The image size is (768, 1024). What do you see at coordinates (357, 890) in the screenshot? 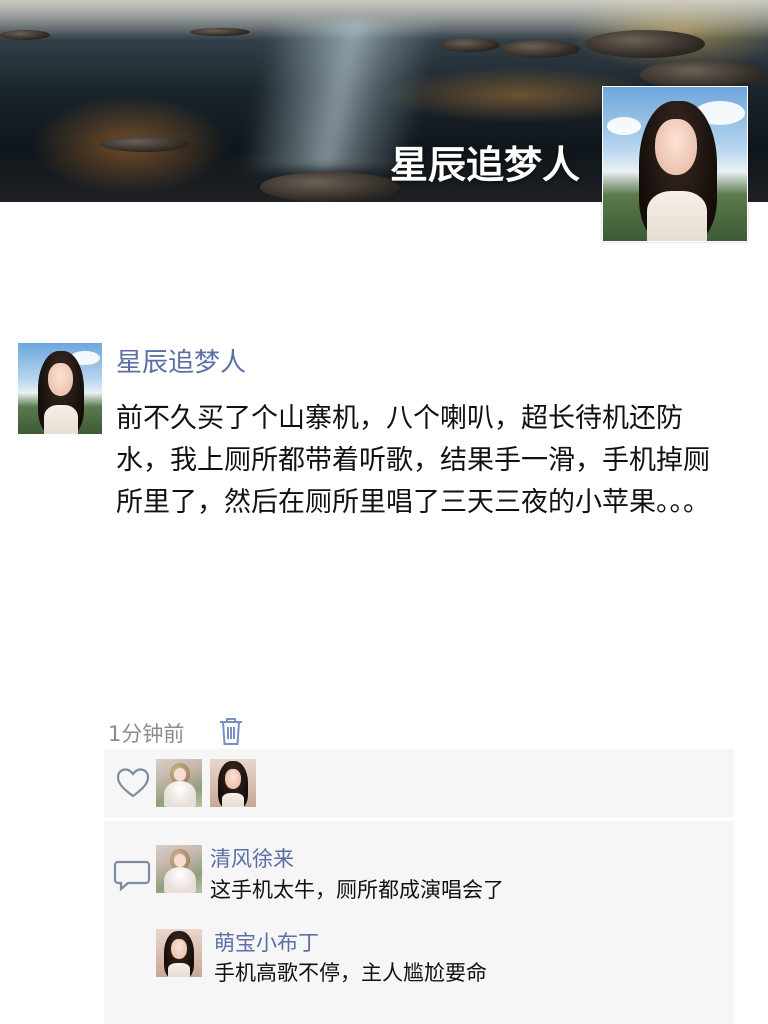
I see `comment-text: 这手机太牛，厕所都成演唱会了` at bounding box center [357, 890].